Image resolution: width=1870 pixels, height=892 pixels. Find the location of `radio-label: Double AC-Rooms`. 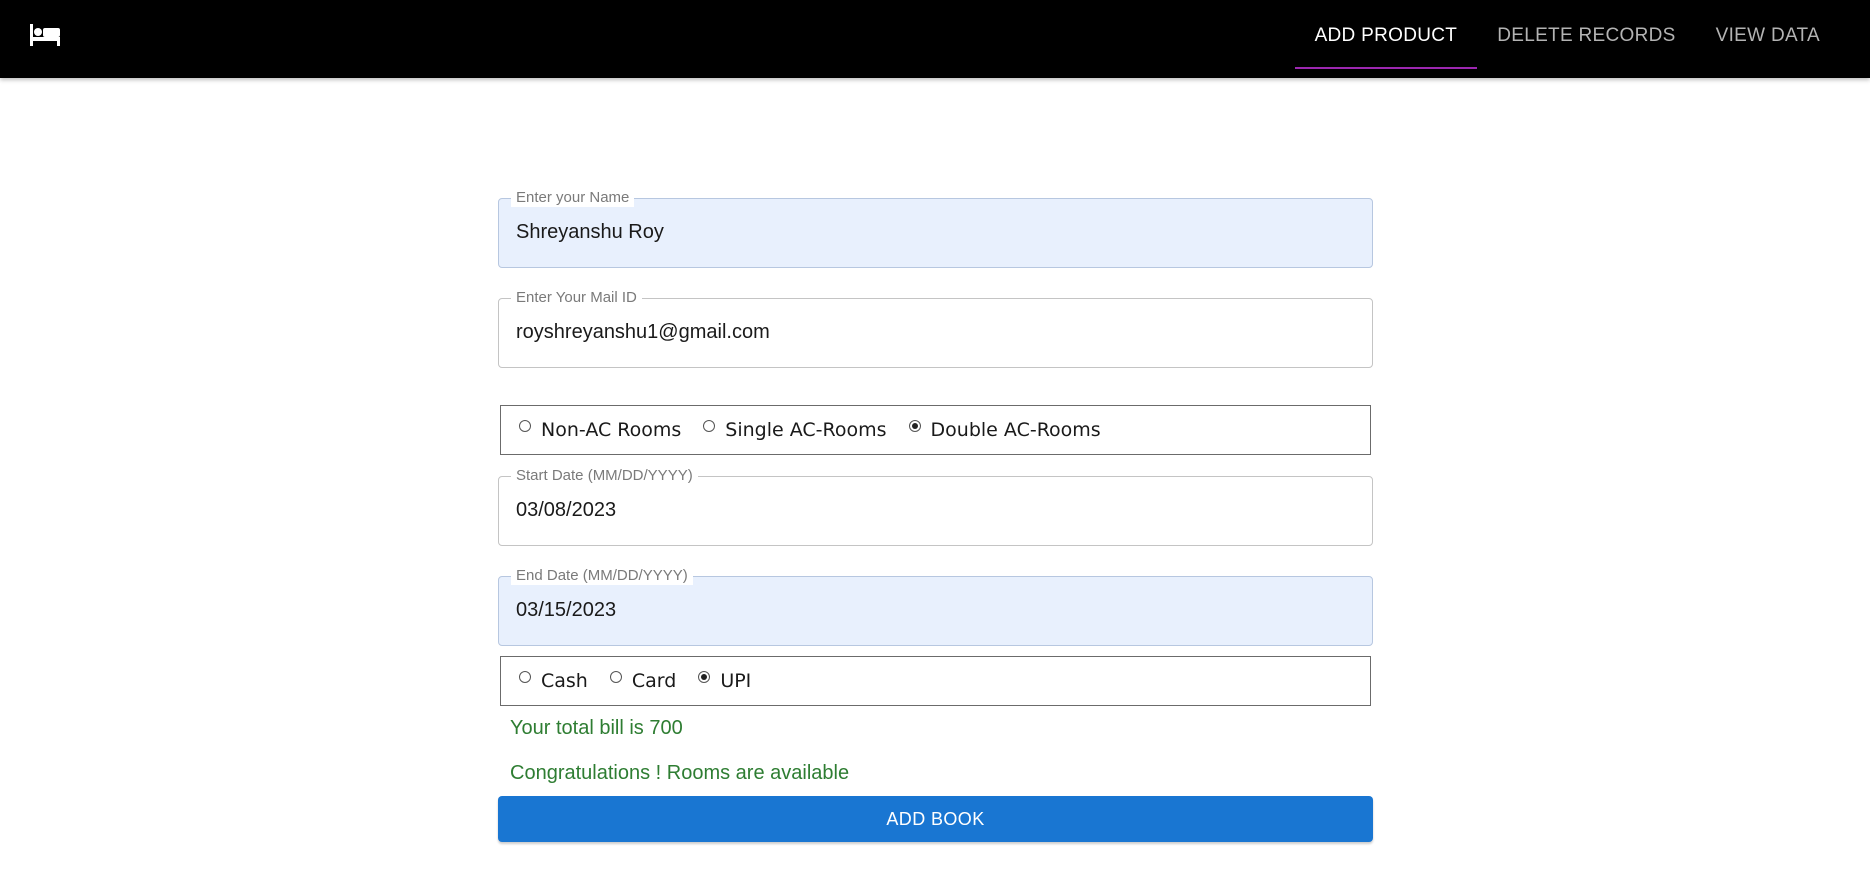

radio-label: Double AC-Rooms is located at coordinates (1015, 430).